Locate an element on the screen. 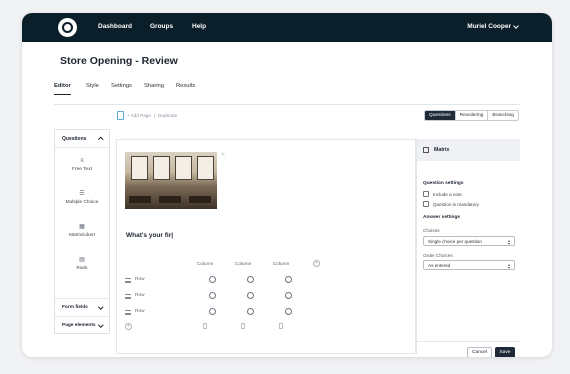  logo-icon is located at coordinates (67, 27).